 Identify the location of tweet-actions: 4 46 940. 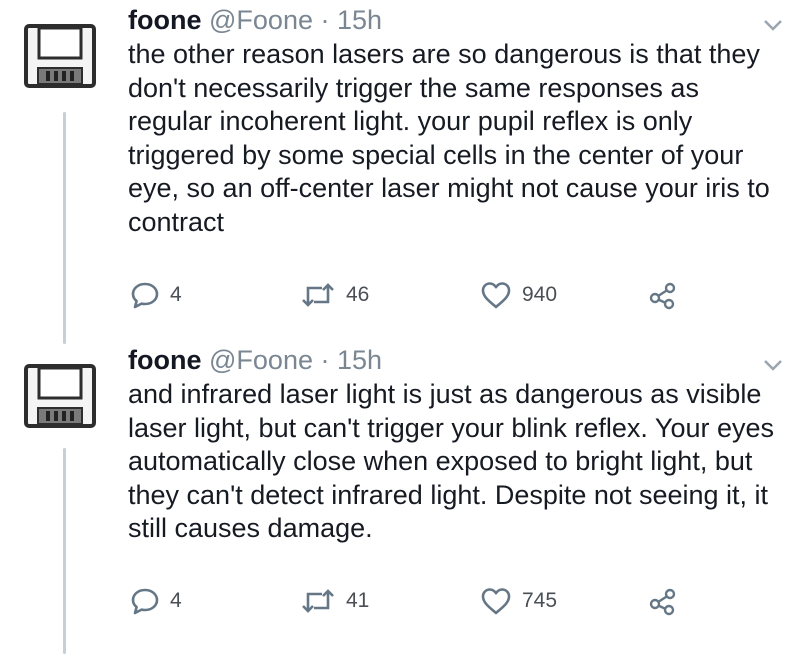
(458, 295).